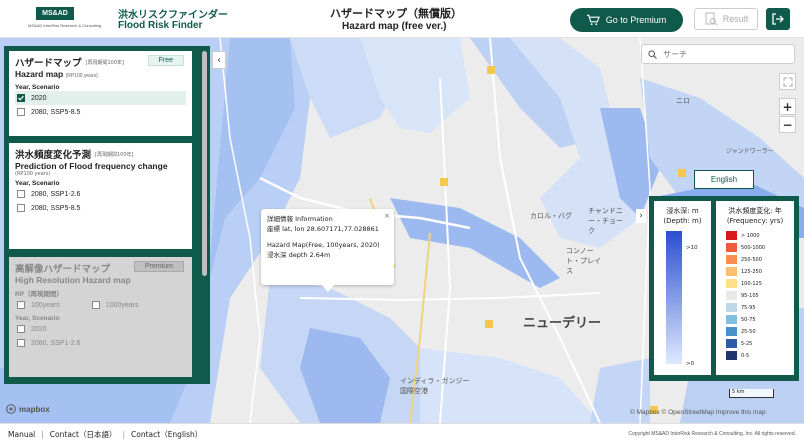 This screenshot has height=445, width=804. Describe the element at coordinates (100, 112) in the screenshot. I see `hazard-option-2080-ssp585: 2080, SSP5-8.5` at that location.